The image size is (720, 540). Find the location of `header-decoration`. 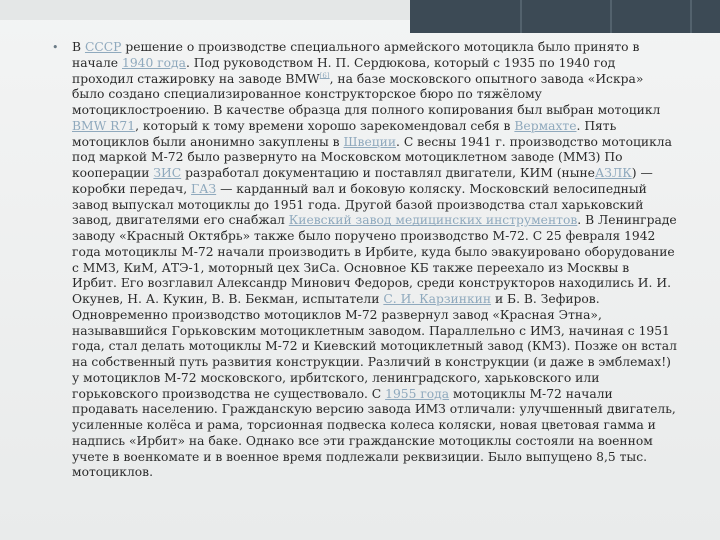

header-decoration is located at coordinates (565, 16).